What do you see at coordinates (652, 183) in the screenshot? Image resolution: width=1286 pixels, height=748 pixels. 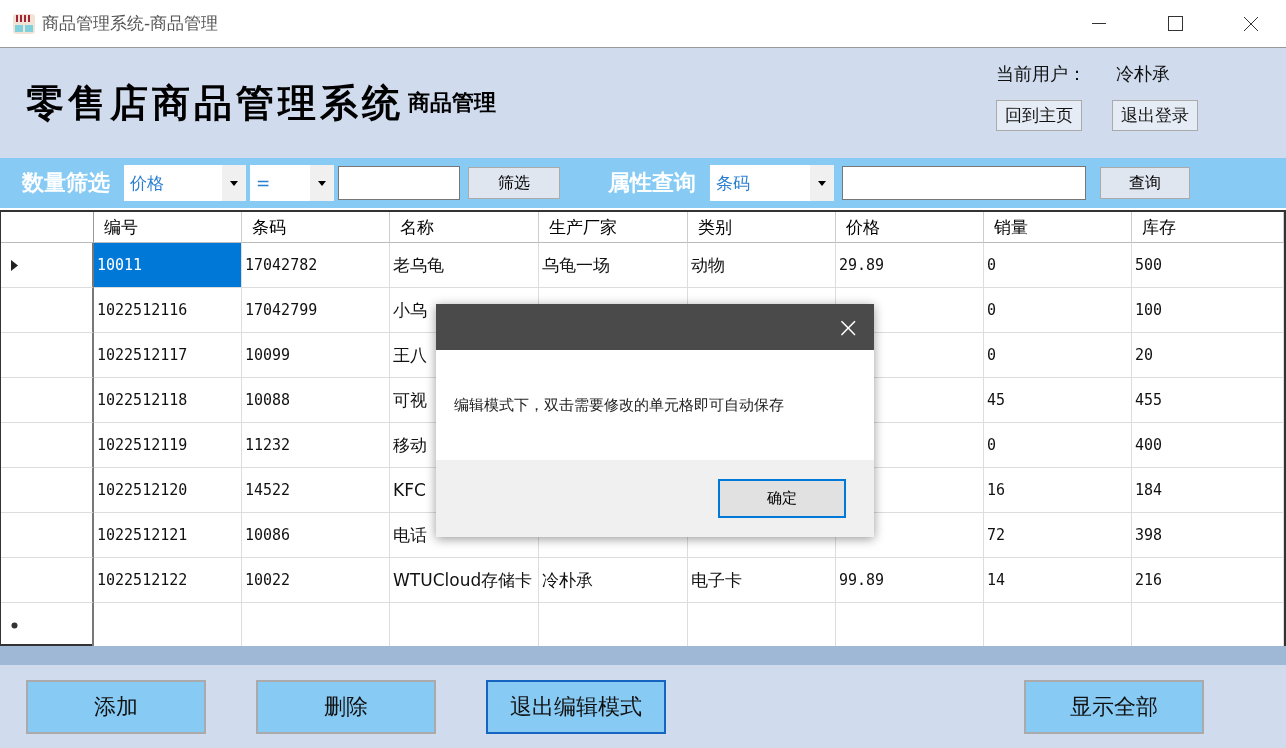 I see `query-label: 属性查询` at bounding box center [652, 183].